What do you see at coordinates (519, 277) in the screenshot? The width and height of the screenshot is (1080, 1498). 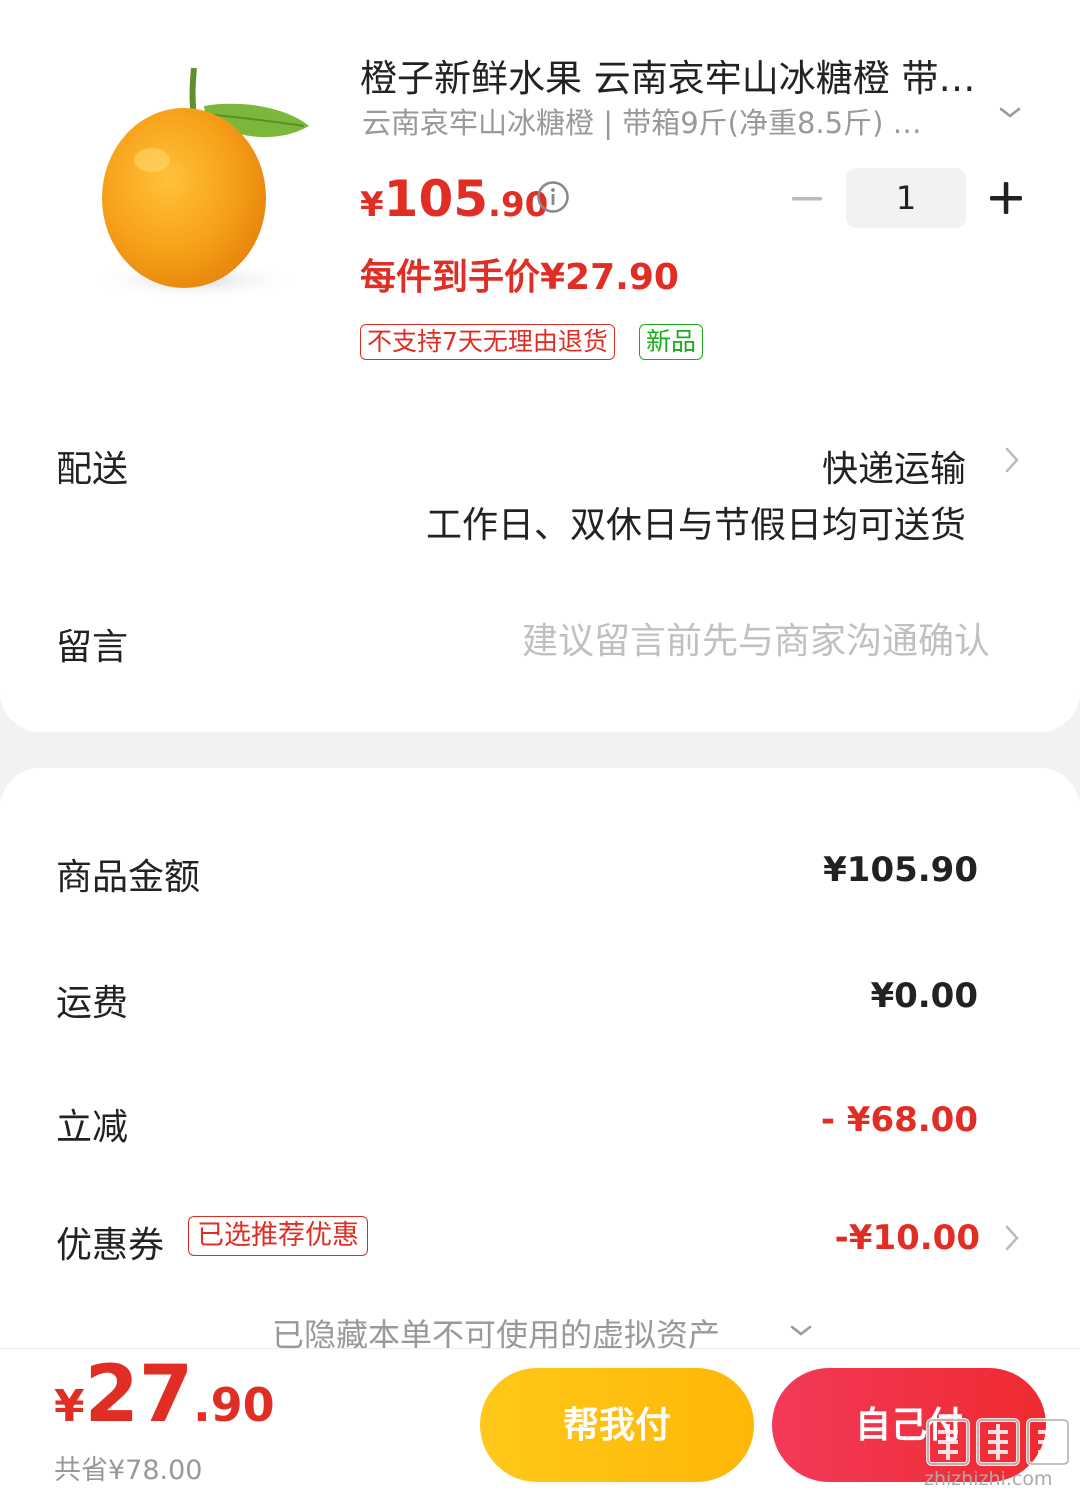 I see `unit-price: 每件到手价¥27.90` at bounding box center [519, 277].